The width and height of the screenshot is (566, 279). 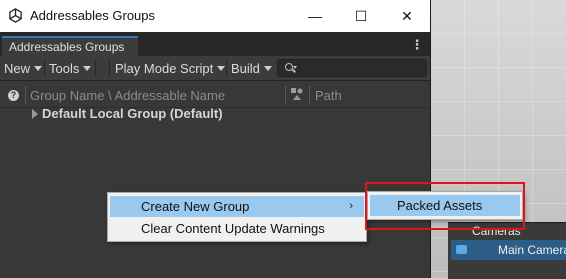 What do you see at coordinates (289, 67) in the screenshot?
I see `search-icon` at bounding box center [289, 67].